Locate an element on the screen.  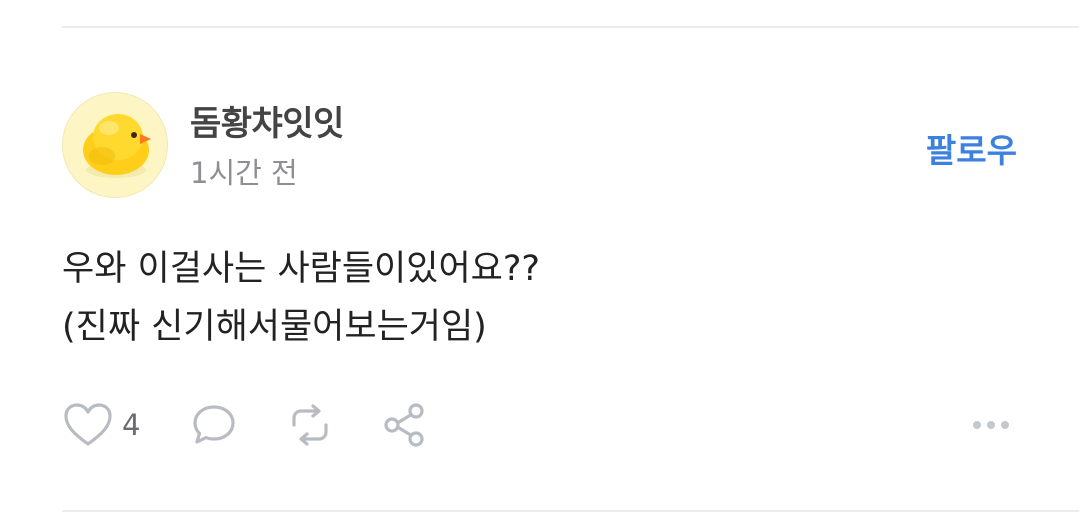
comment-bubble-icon is located at coordinates (214, 424).